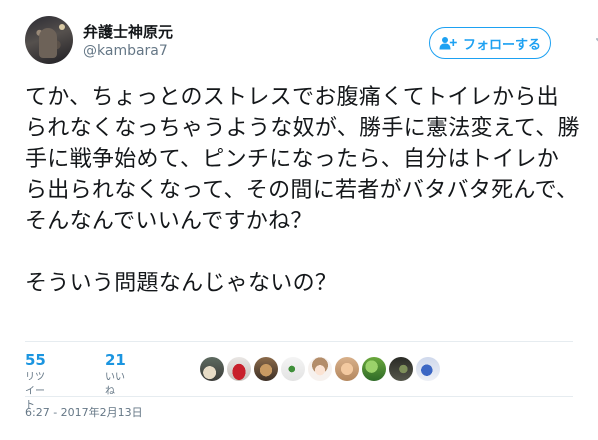 This screenshot has width=598, height=440. Describe the element at coordinates (239, 369) in the screenshot. I see `liker-avatar-red-car` at that location.